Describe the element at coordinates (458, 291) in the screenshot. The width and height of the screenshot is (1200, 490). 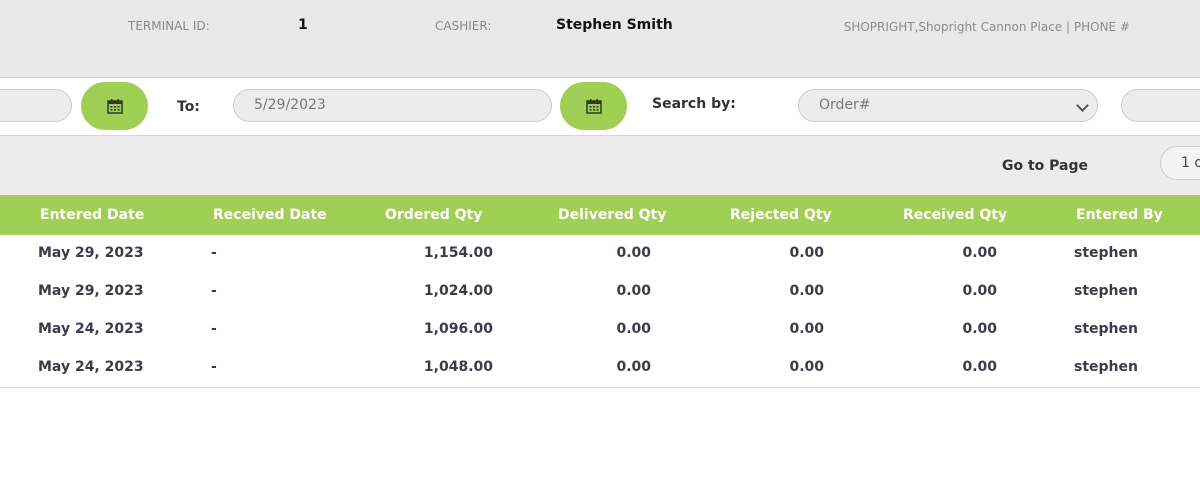
I see `cell-ordered-qty: 1,024.00` at that location.